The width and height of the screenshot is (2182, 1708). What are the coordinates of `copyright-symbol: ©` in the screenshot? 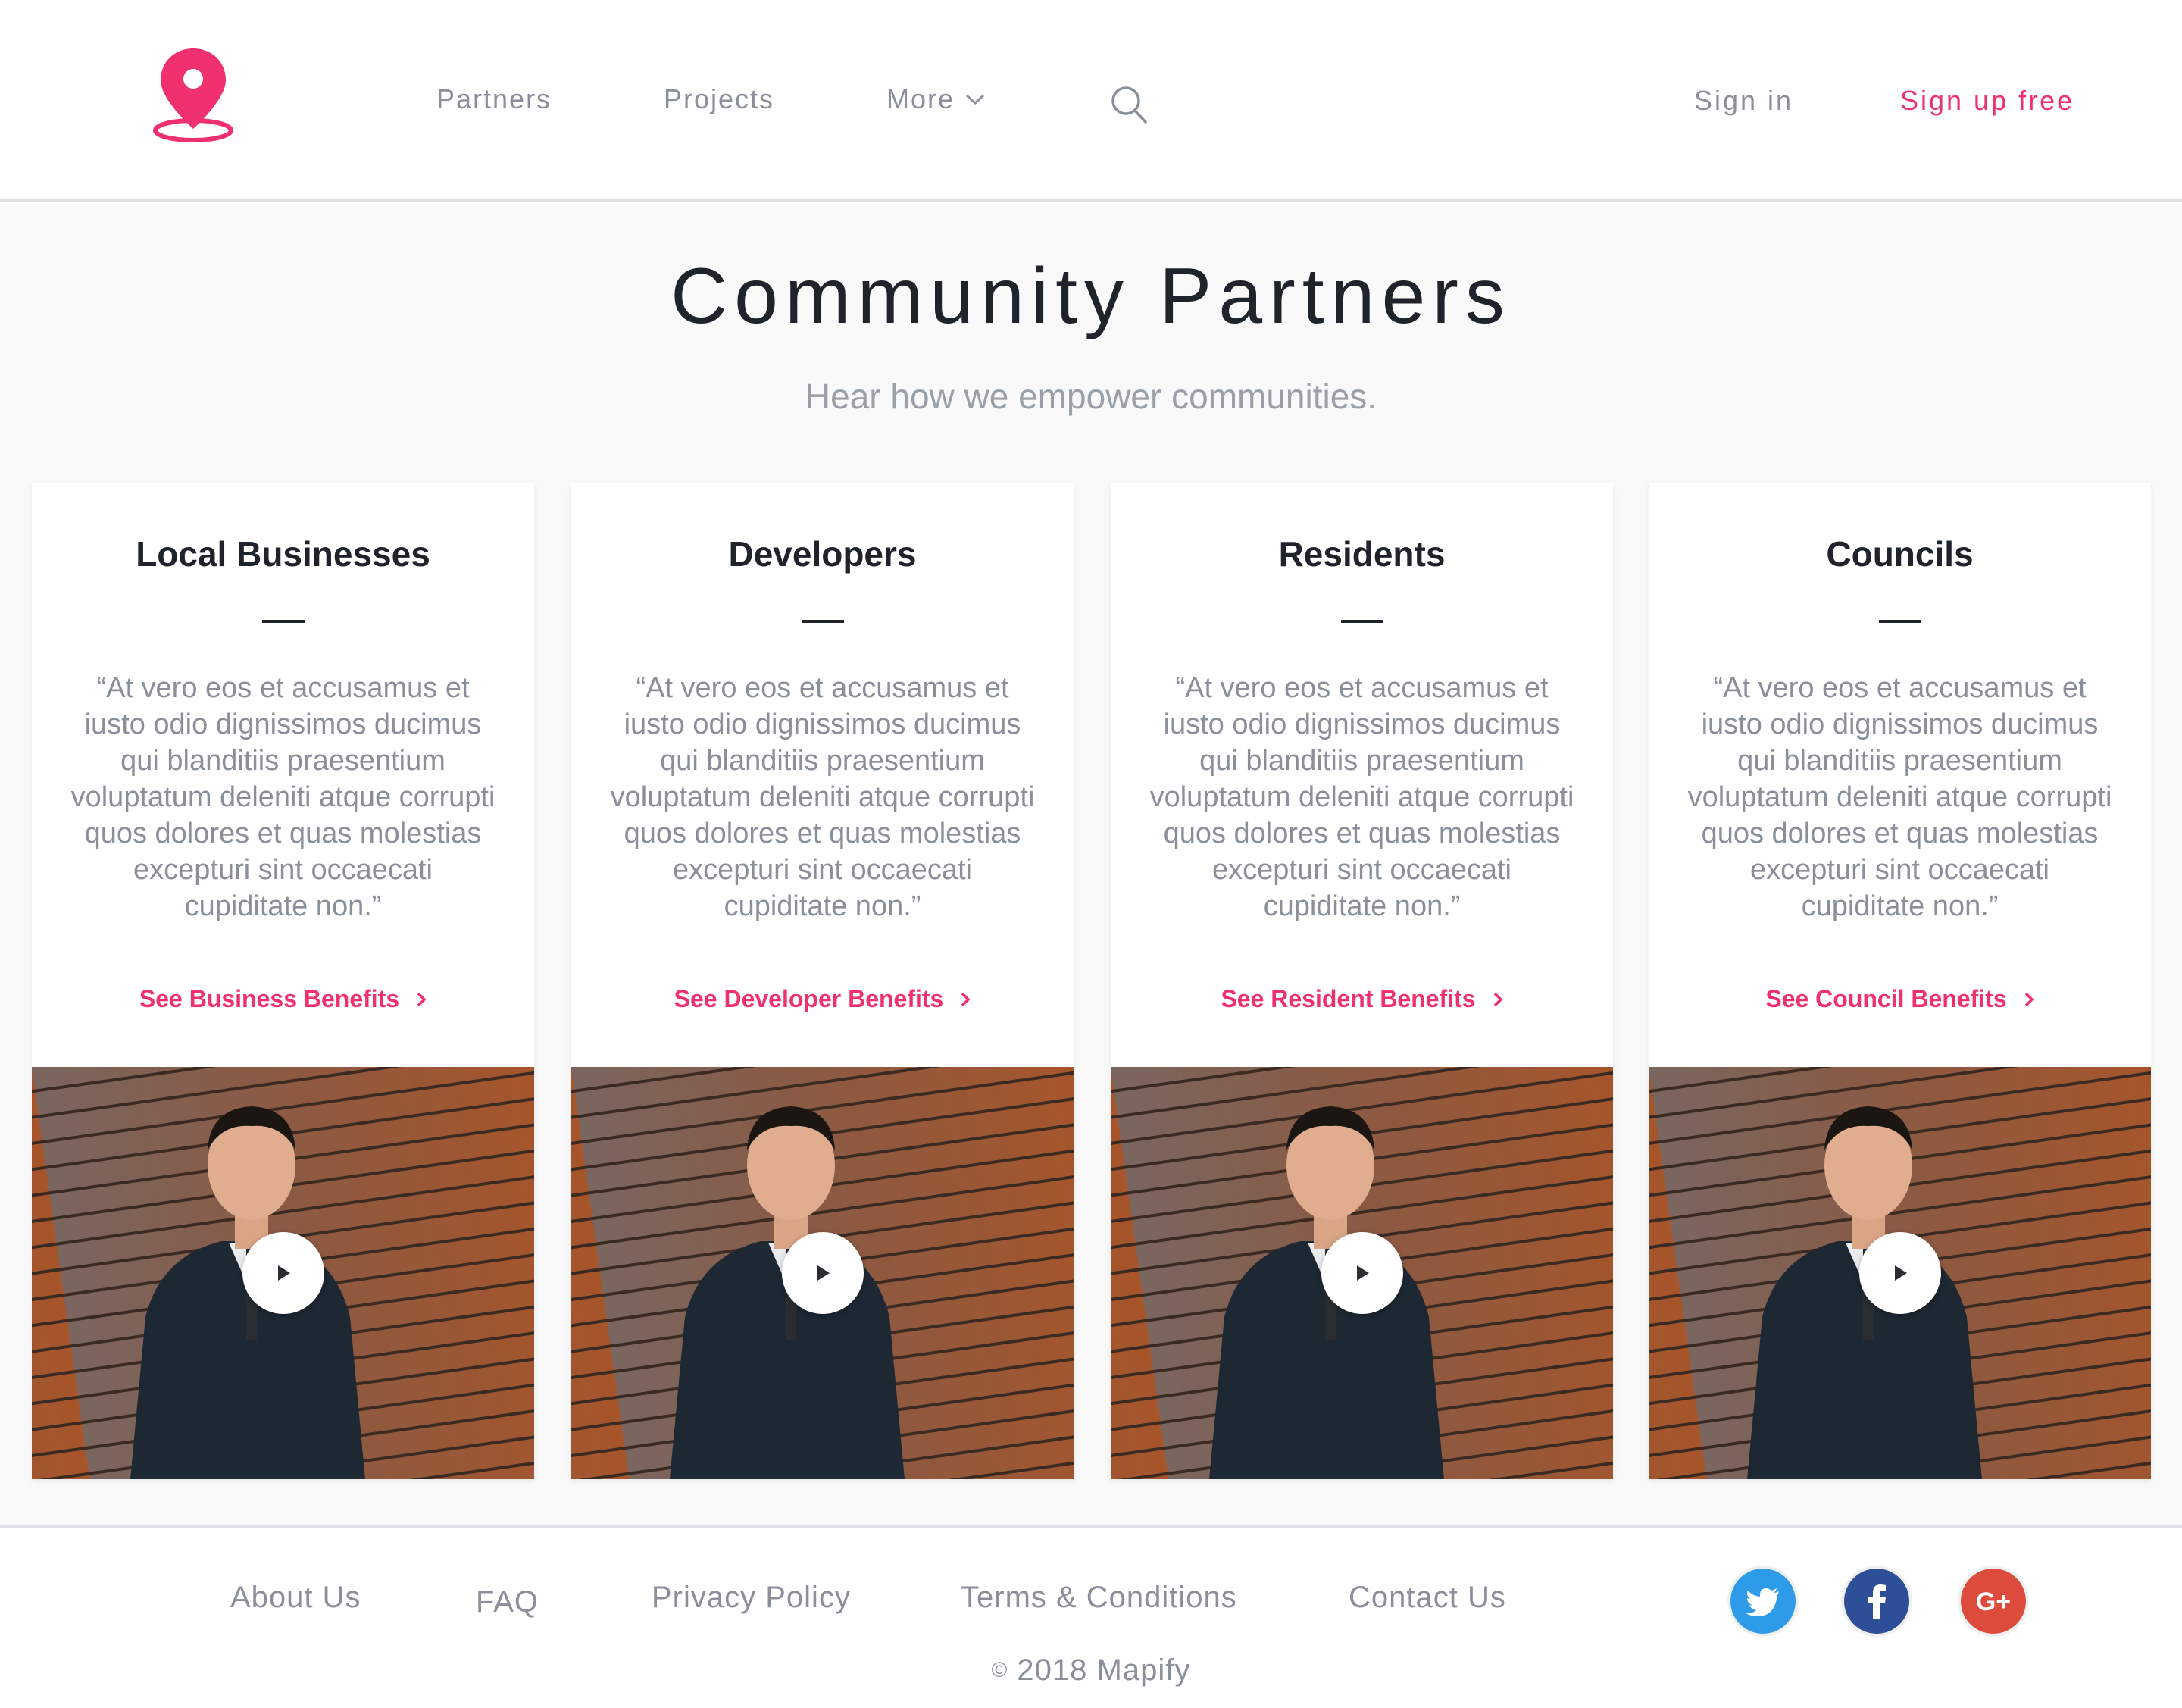 It's located at (999, 1670).